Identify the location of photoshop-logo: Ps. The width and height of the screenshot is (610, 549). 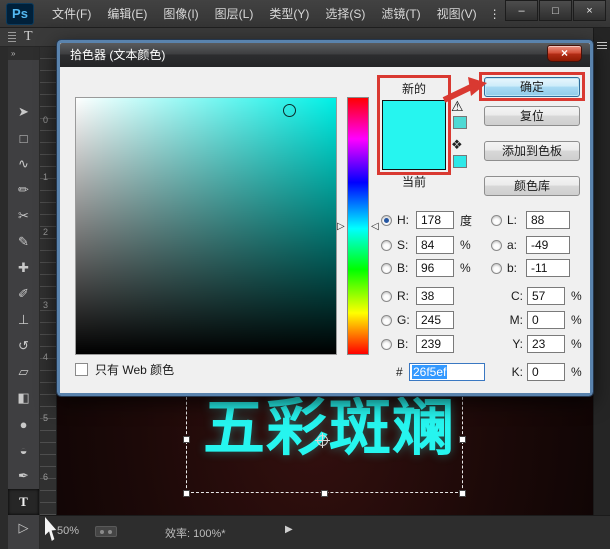
(20, 13).